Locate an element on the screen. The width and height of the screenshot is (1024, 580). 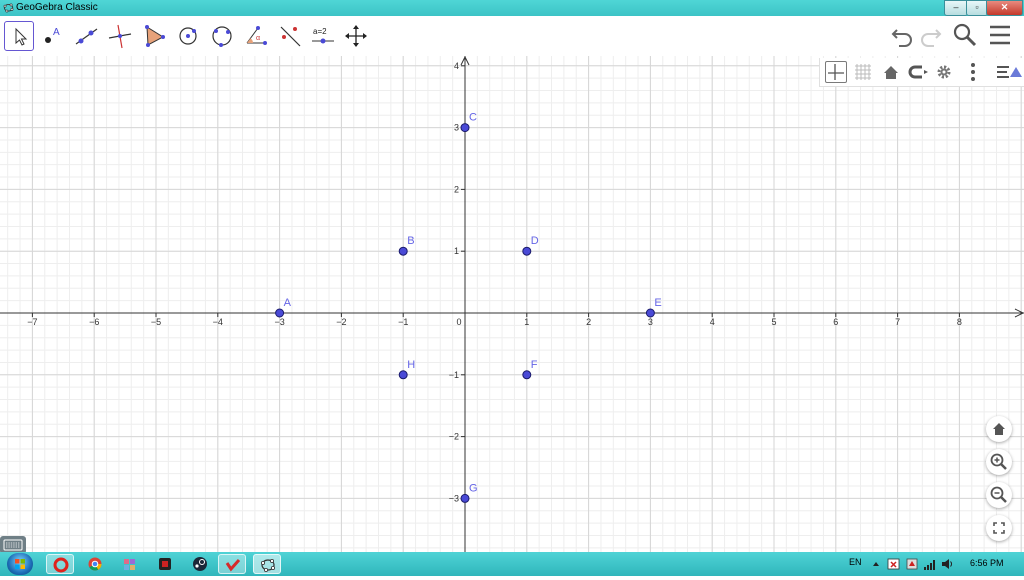
app-red-icon is located at coordinates (233, 565).